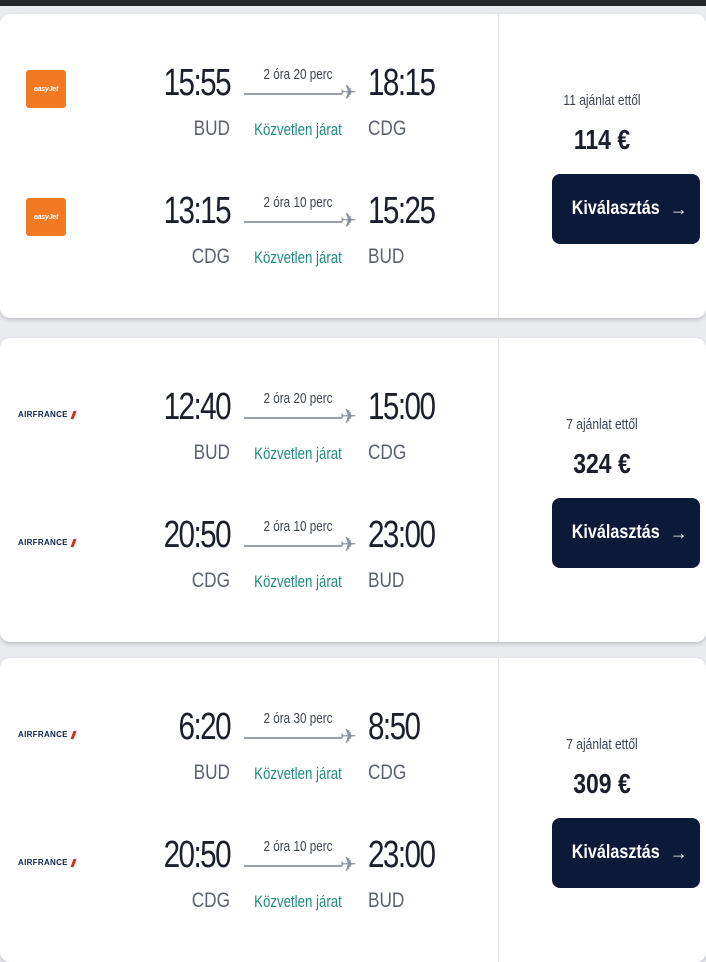 The image size is (706, 962). What do you see at coordinates (602, 100) in the screenshot?
I see `offer-count: 11 ajánlat ettől` at bounding box center [602, 100].